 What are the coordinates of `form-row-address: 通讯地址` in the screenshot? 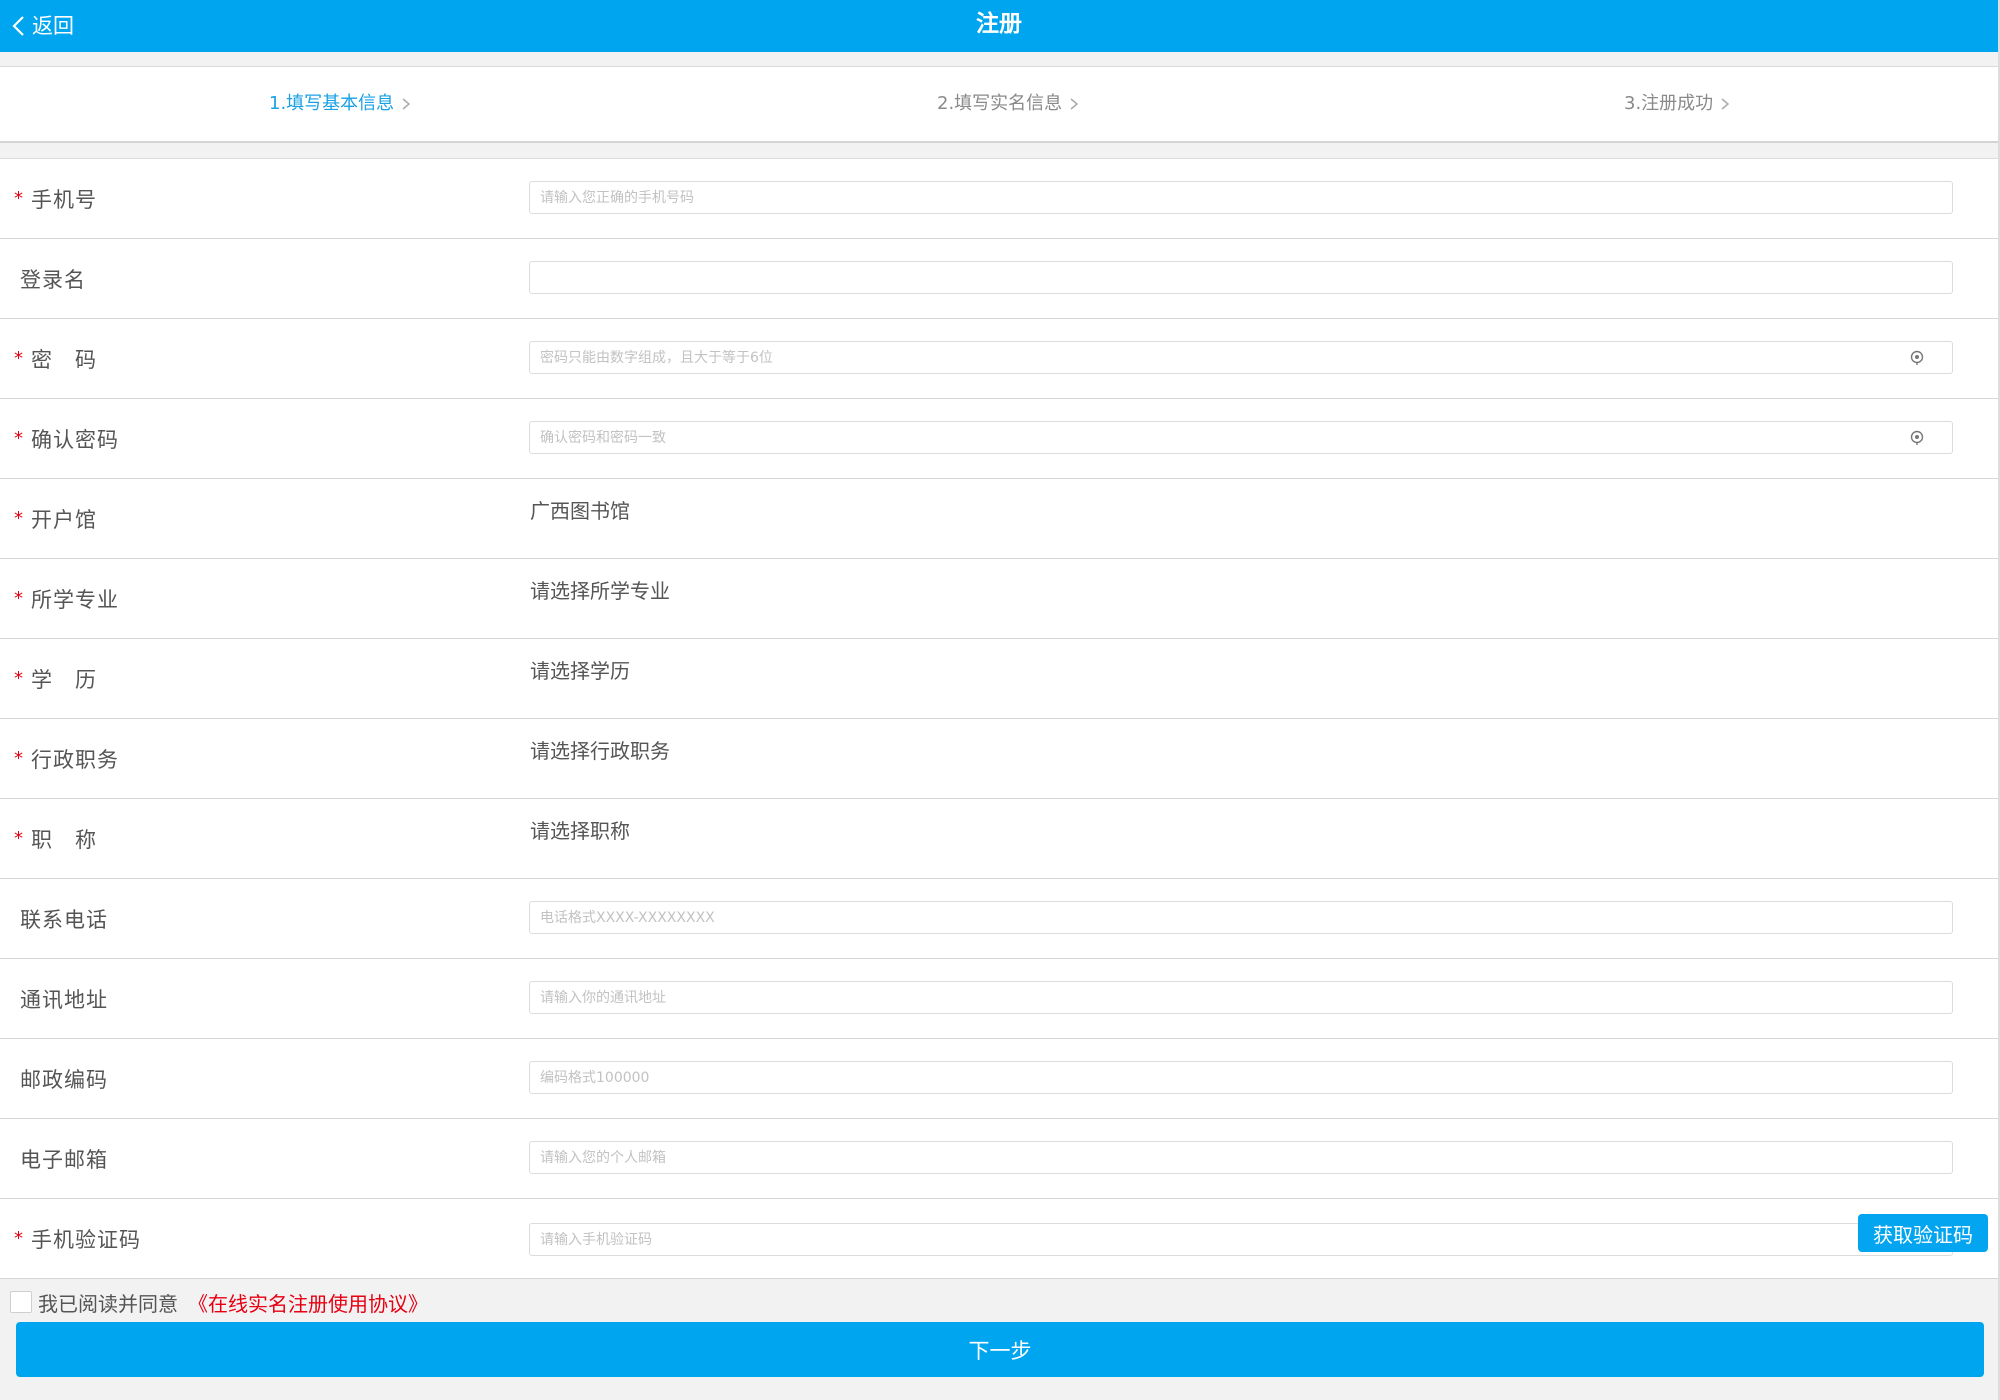 It's located at (999, 999).